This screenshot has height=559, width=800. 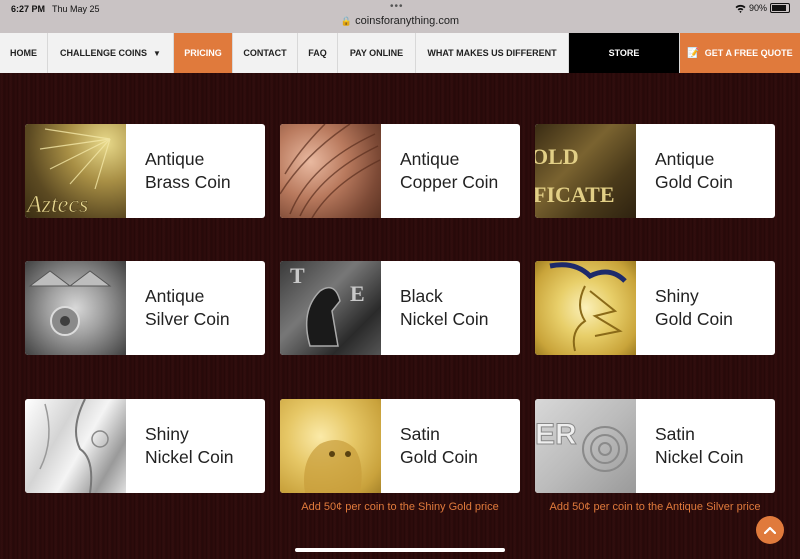 I want to click on coin-card-satin-nickel: ER Satin Nickel Coin, so click(x=655, y=446).